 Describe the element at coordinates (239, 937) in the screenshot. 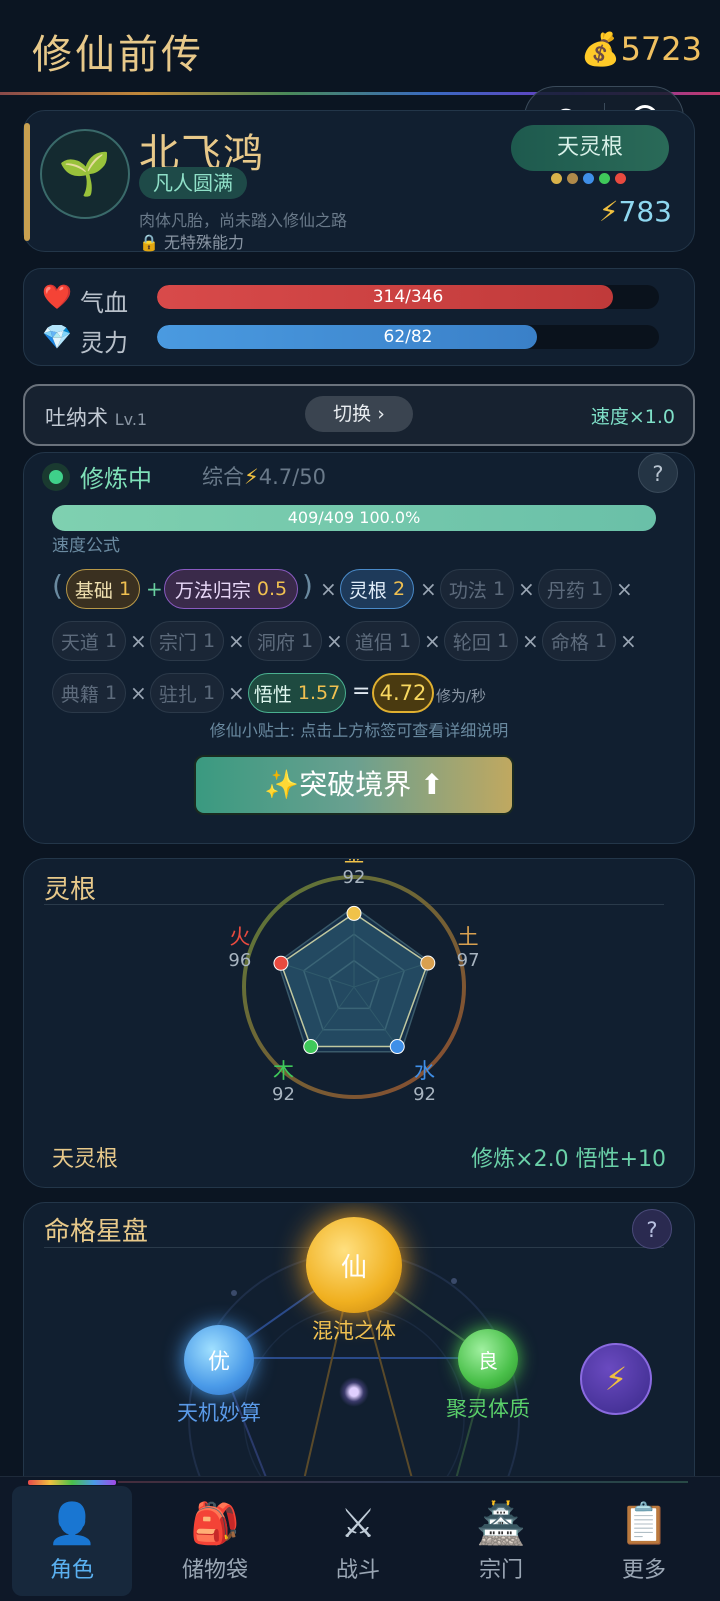

I see `radar-element-label: 火` at that location.